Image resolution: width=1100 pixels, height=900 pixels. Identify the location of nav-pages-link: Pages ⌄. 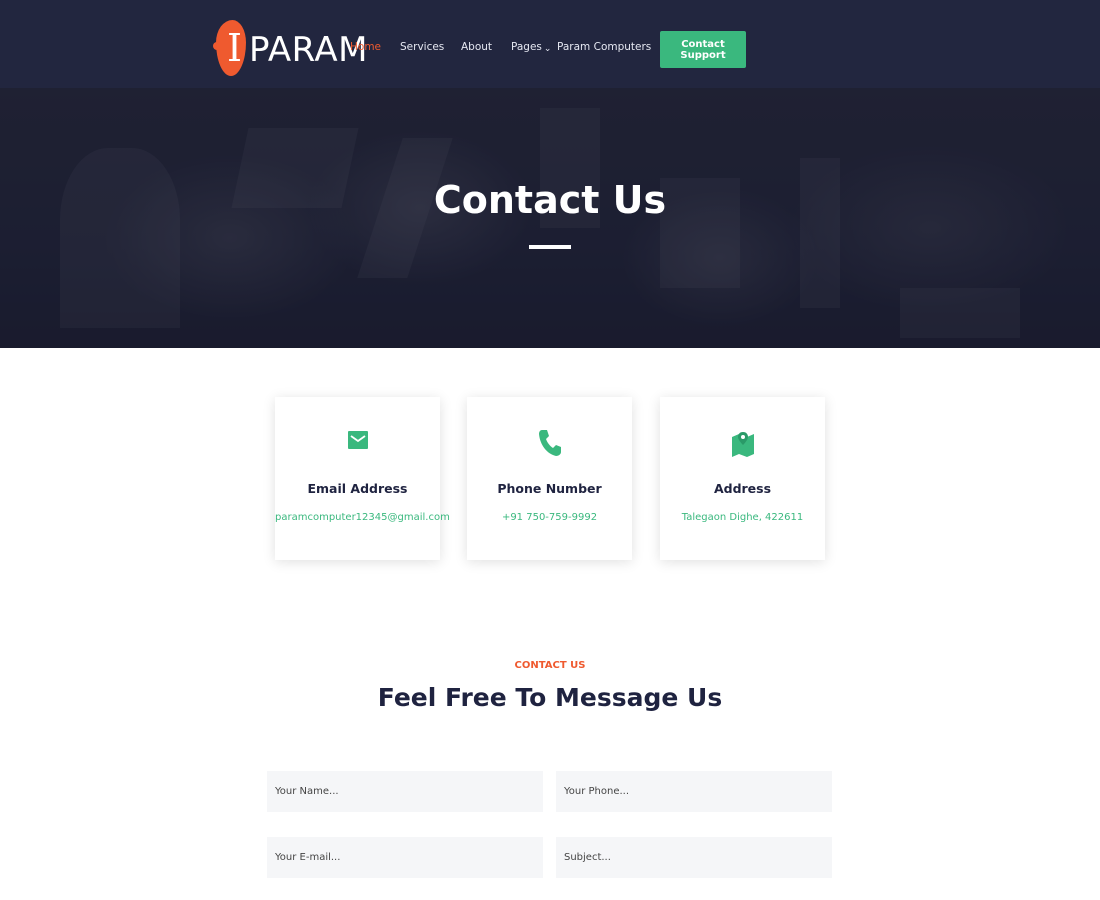
(531, 47).